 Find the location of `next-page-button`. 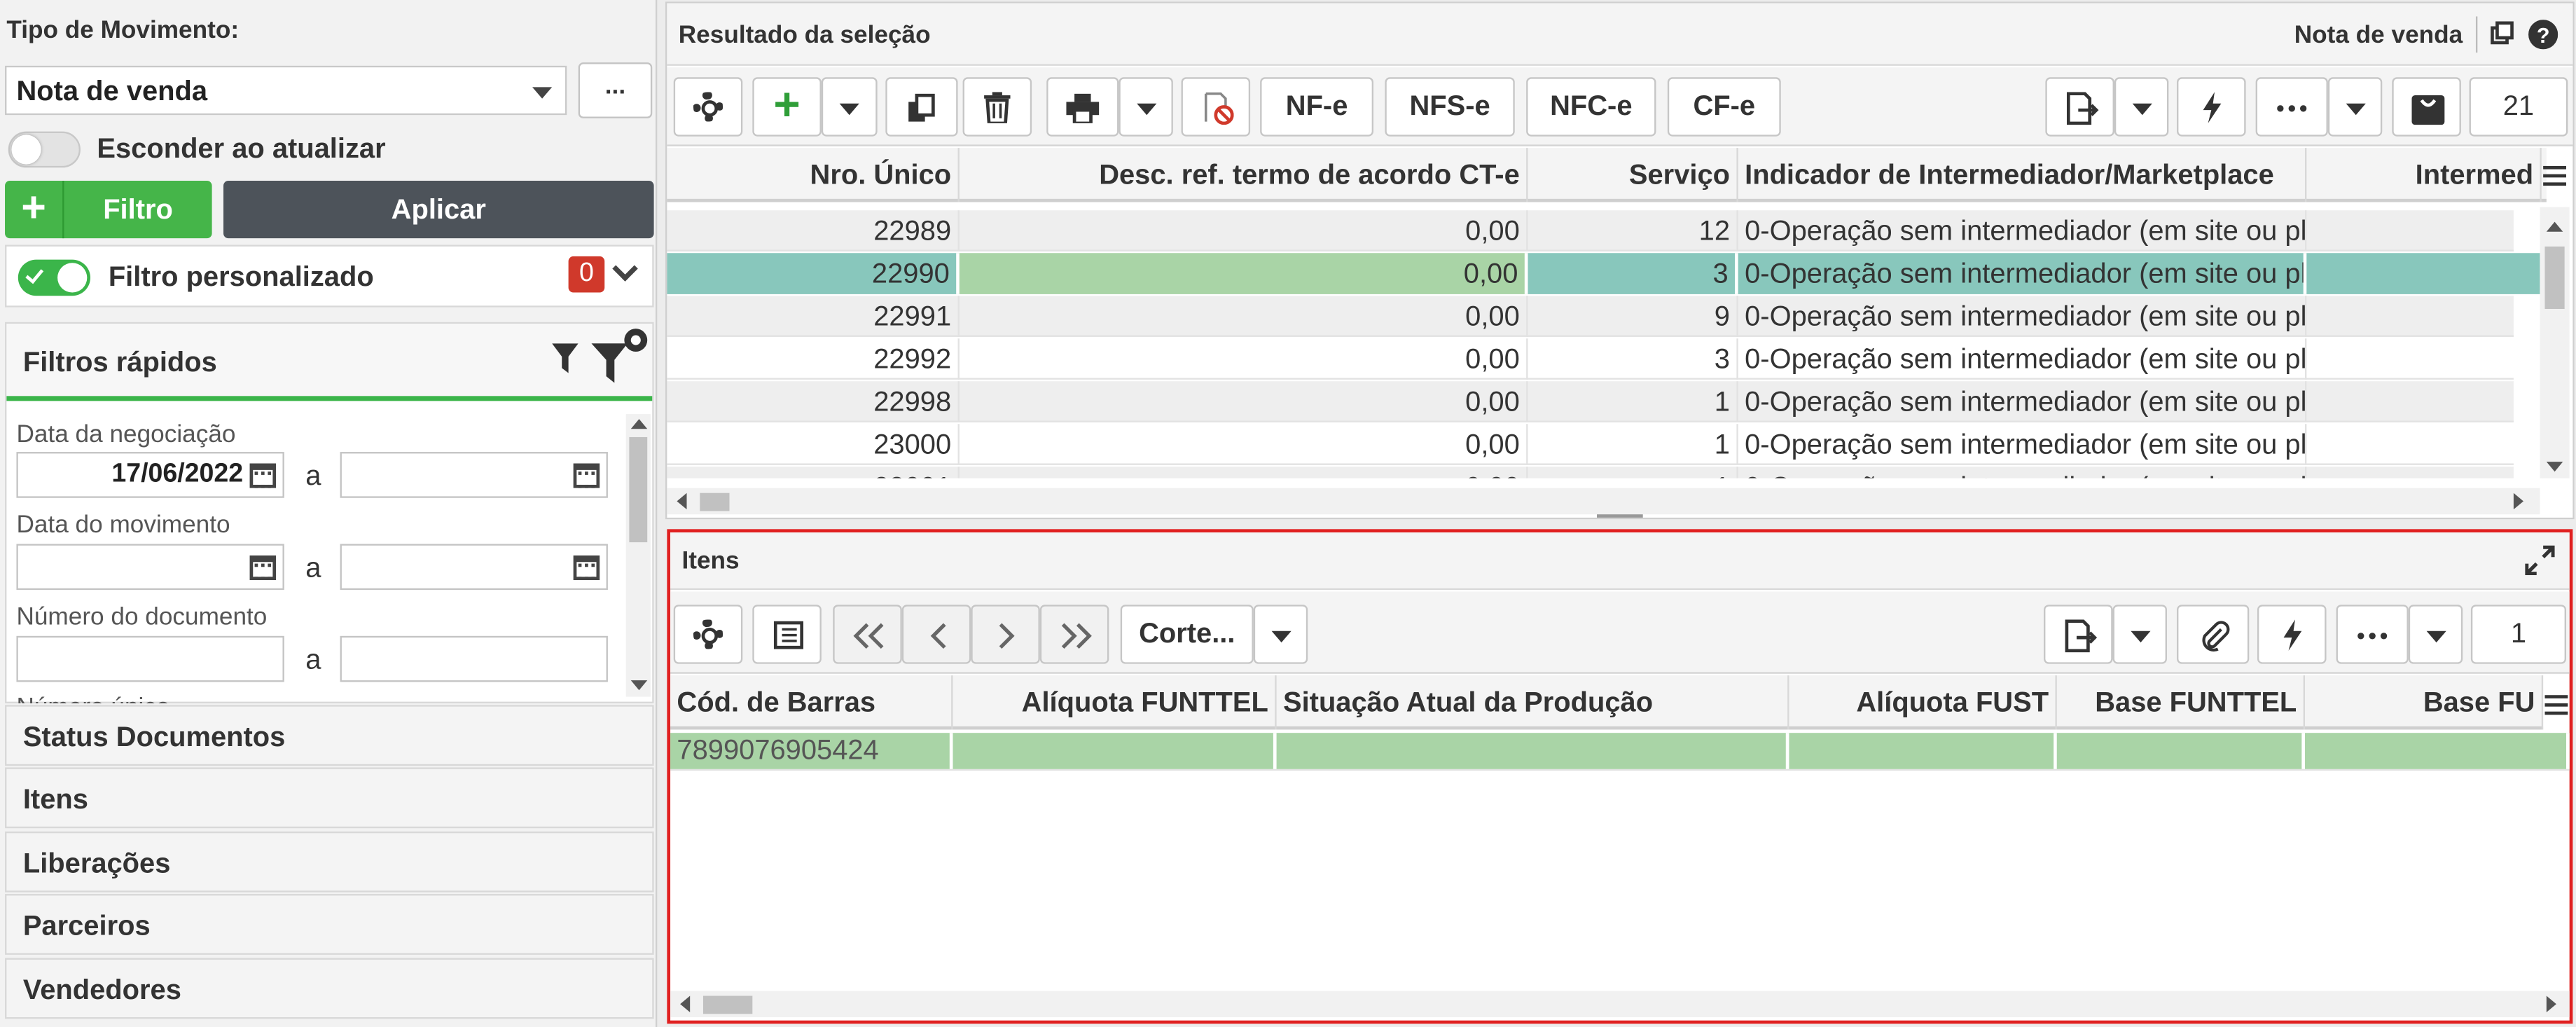

next-page-button is located at coordinates (1006, 634).